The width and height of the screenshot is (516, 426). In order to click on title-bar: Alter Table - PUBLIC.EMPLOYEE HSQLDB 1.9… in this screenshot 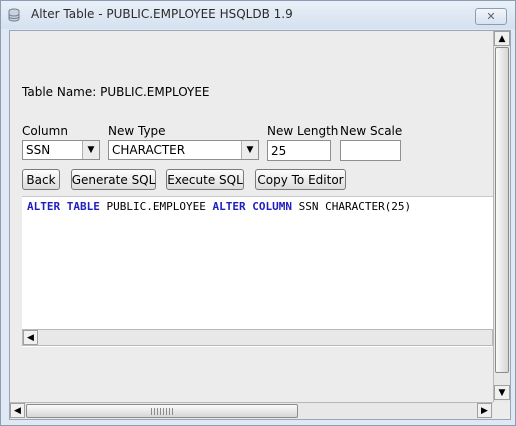, I will do `click(258, 15)`.